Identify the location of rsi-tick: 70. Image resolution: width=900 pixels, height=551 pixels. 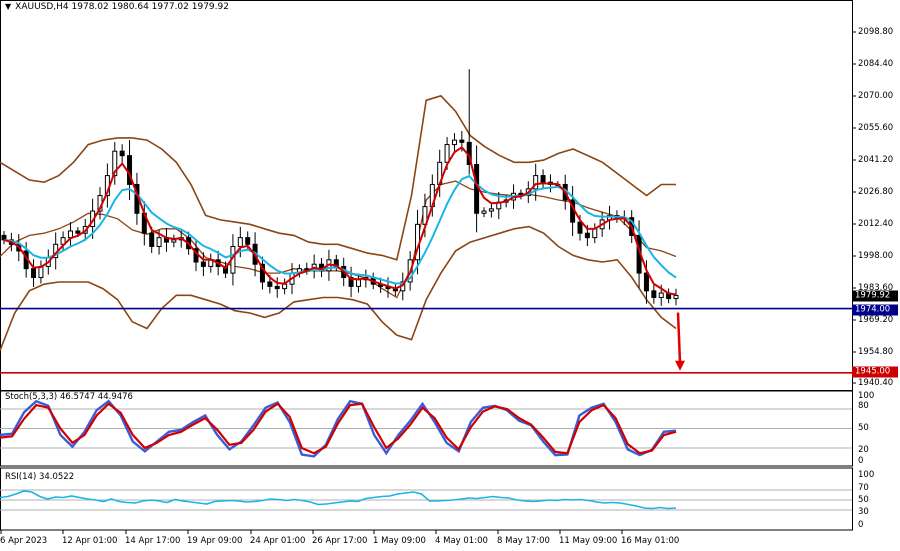
(863, 488).